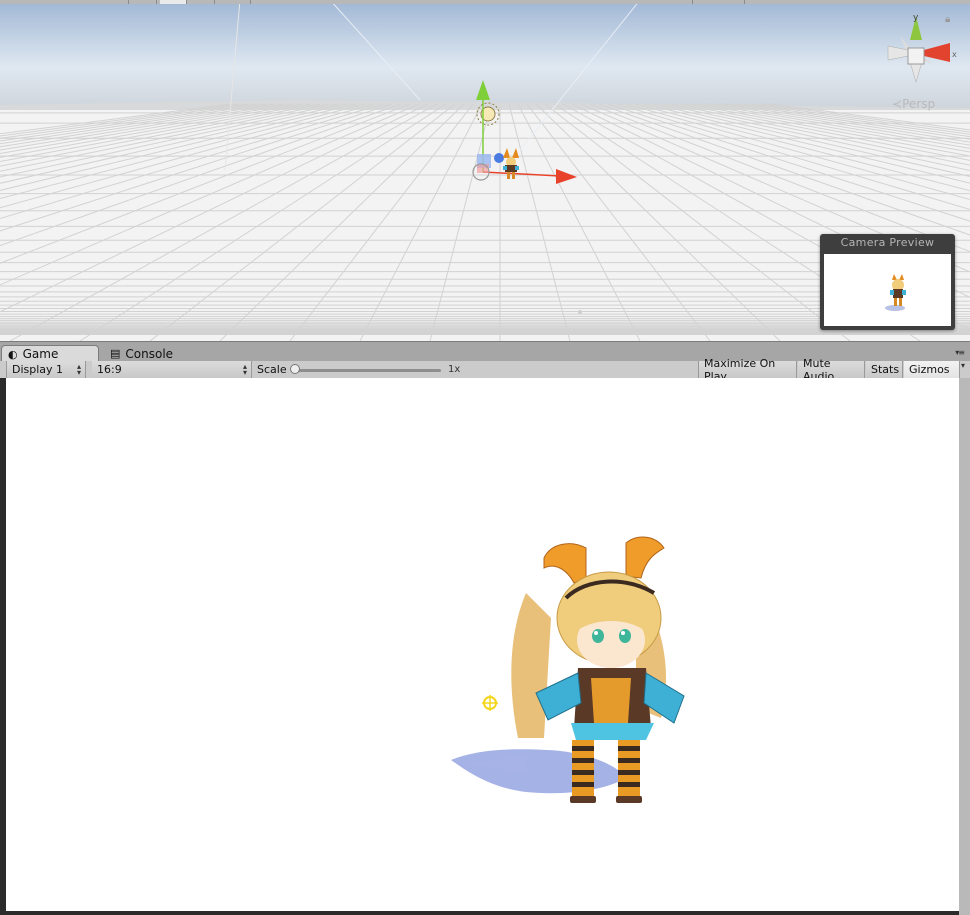 The width and height of the screenshot is (970, 915). Describe the element at coordinates (40, 354) in the screenshot. I see `tab-game-label: Game` at that location.